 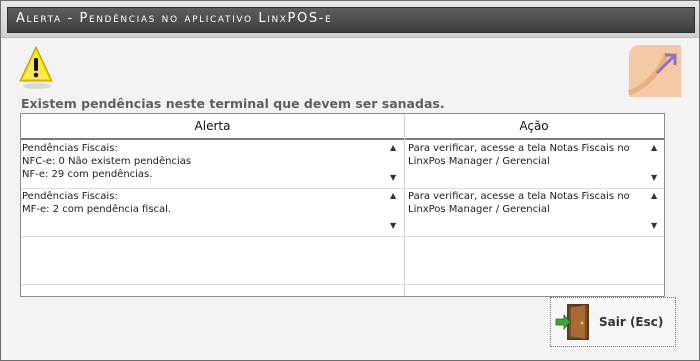 I want to click on door-icon, so click(x=572, y=322).